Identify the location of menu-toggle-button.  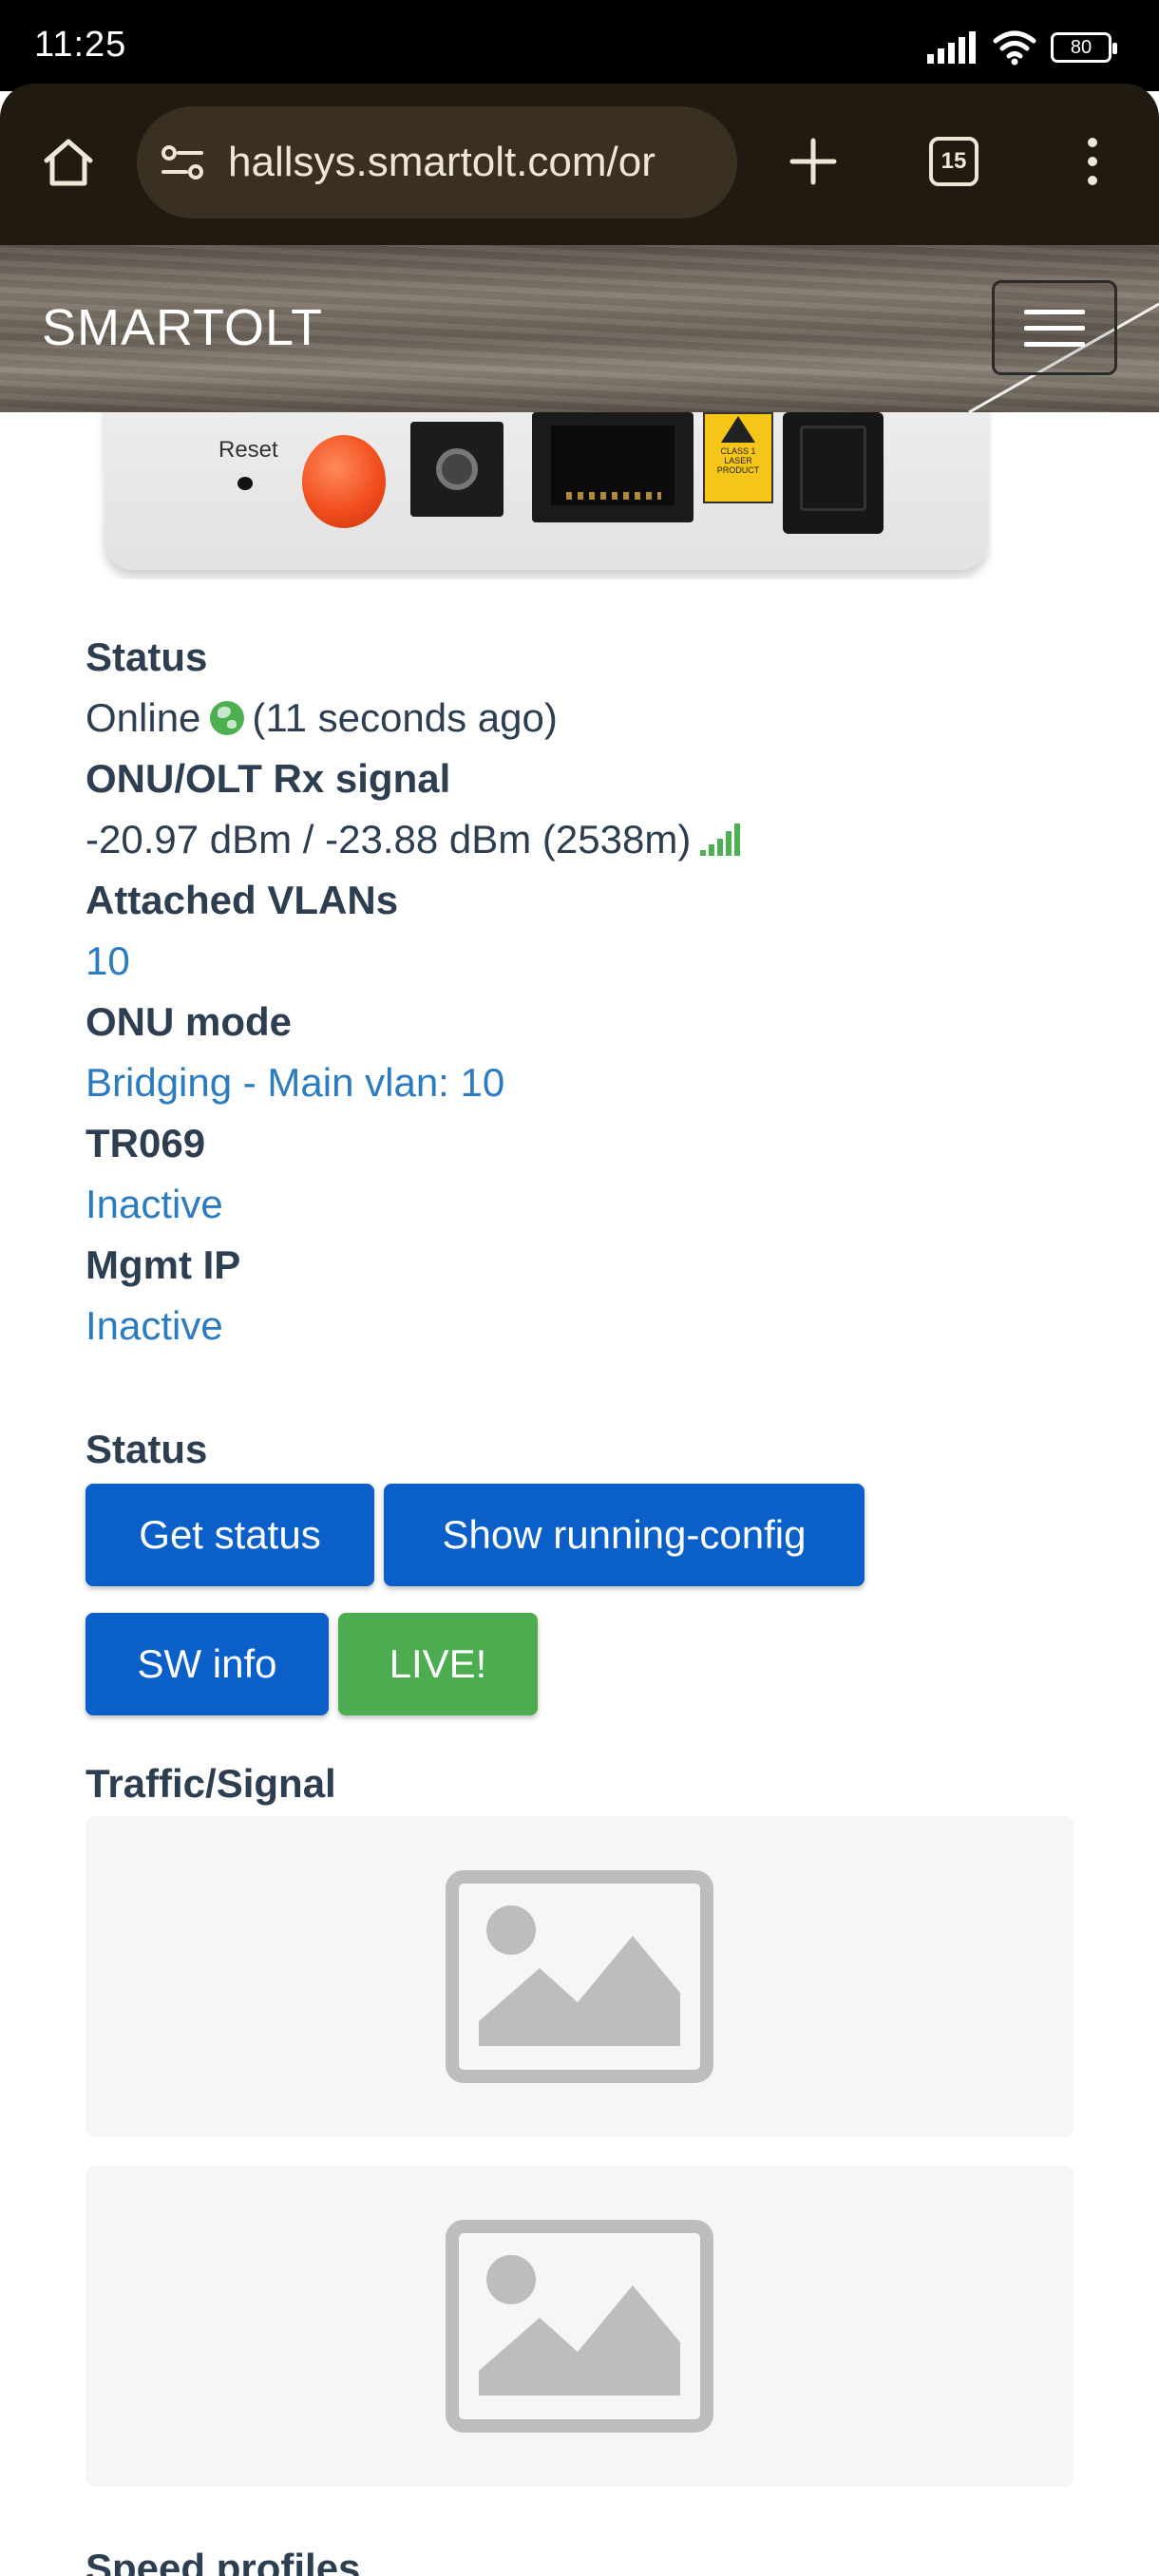
(1054, 327).